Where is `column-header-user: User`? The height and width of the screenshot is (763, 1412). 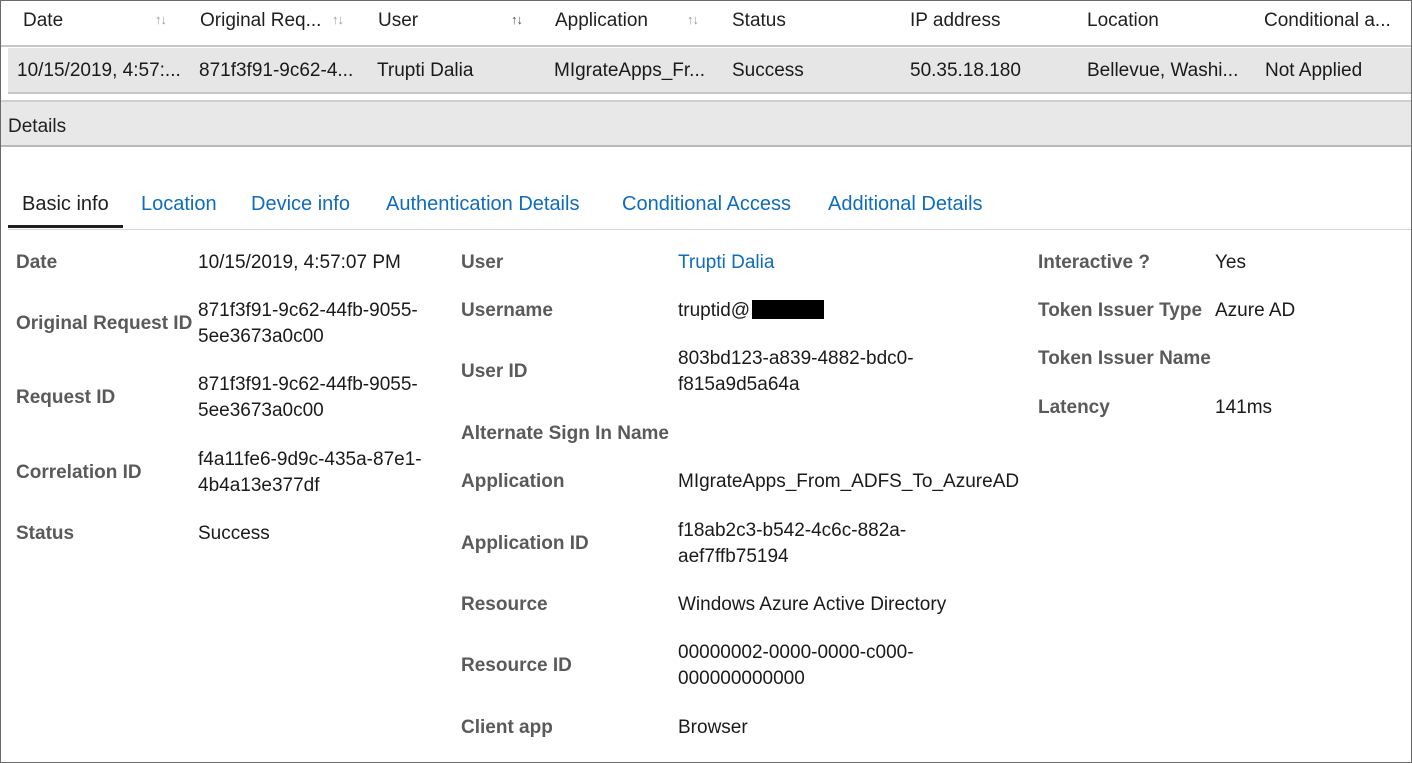
column-header-user: User is located at coordinates (398, 21).